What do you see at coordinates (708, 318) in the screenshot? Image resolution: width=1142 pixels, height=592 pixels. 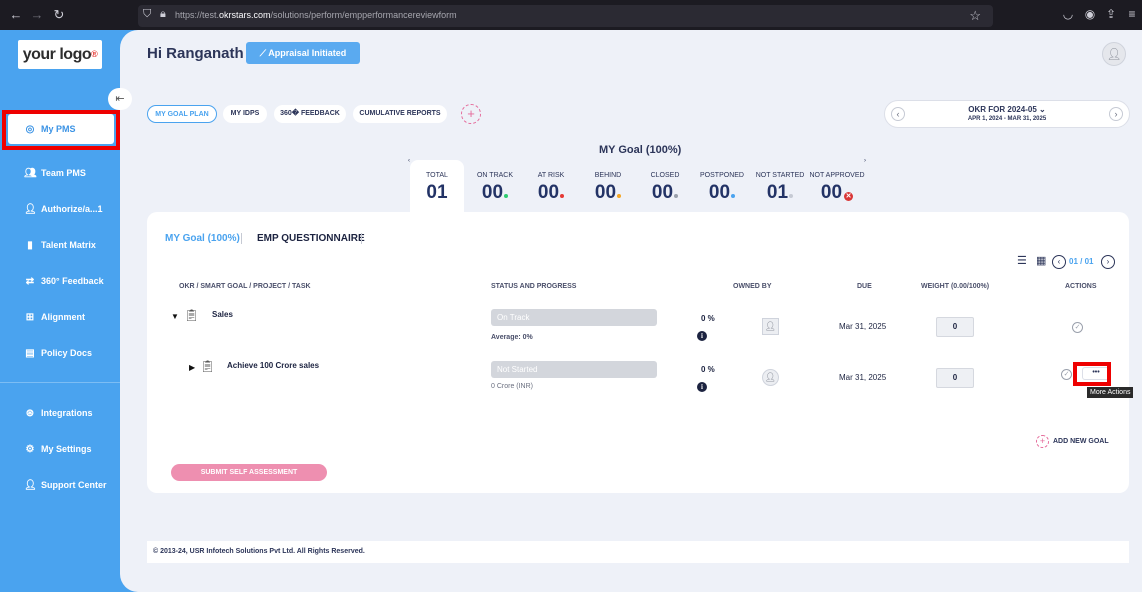 I see `progress-percent: 0 %` at bounding box center [708, 318].